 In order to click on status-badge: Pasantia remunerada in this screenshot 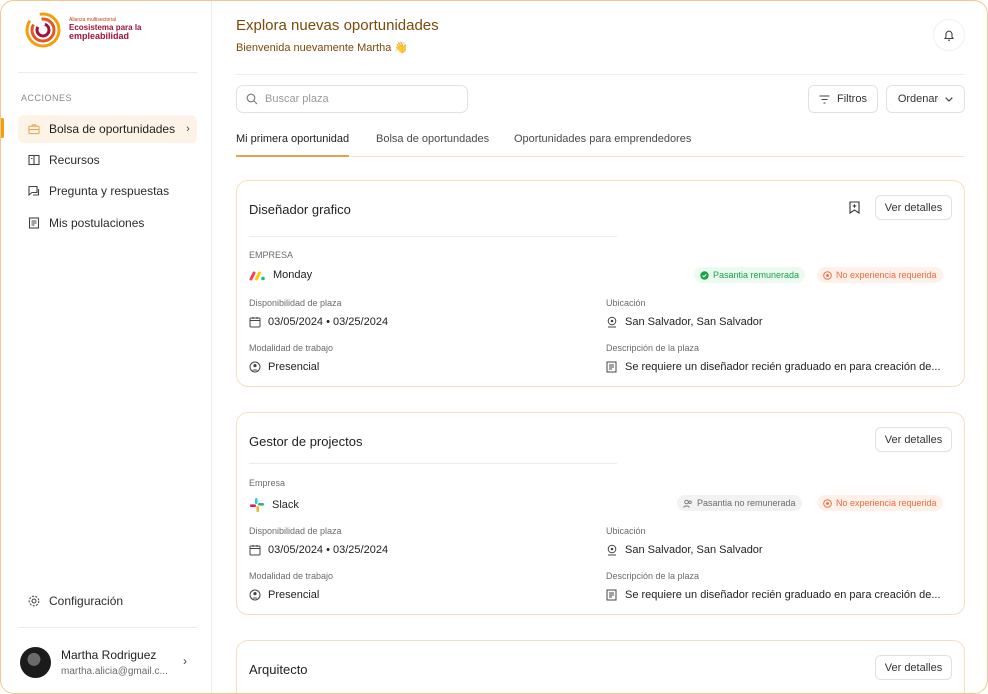, I will do `click(750, 275)`.